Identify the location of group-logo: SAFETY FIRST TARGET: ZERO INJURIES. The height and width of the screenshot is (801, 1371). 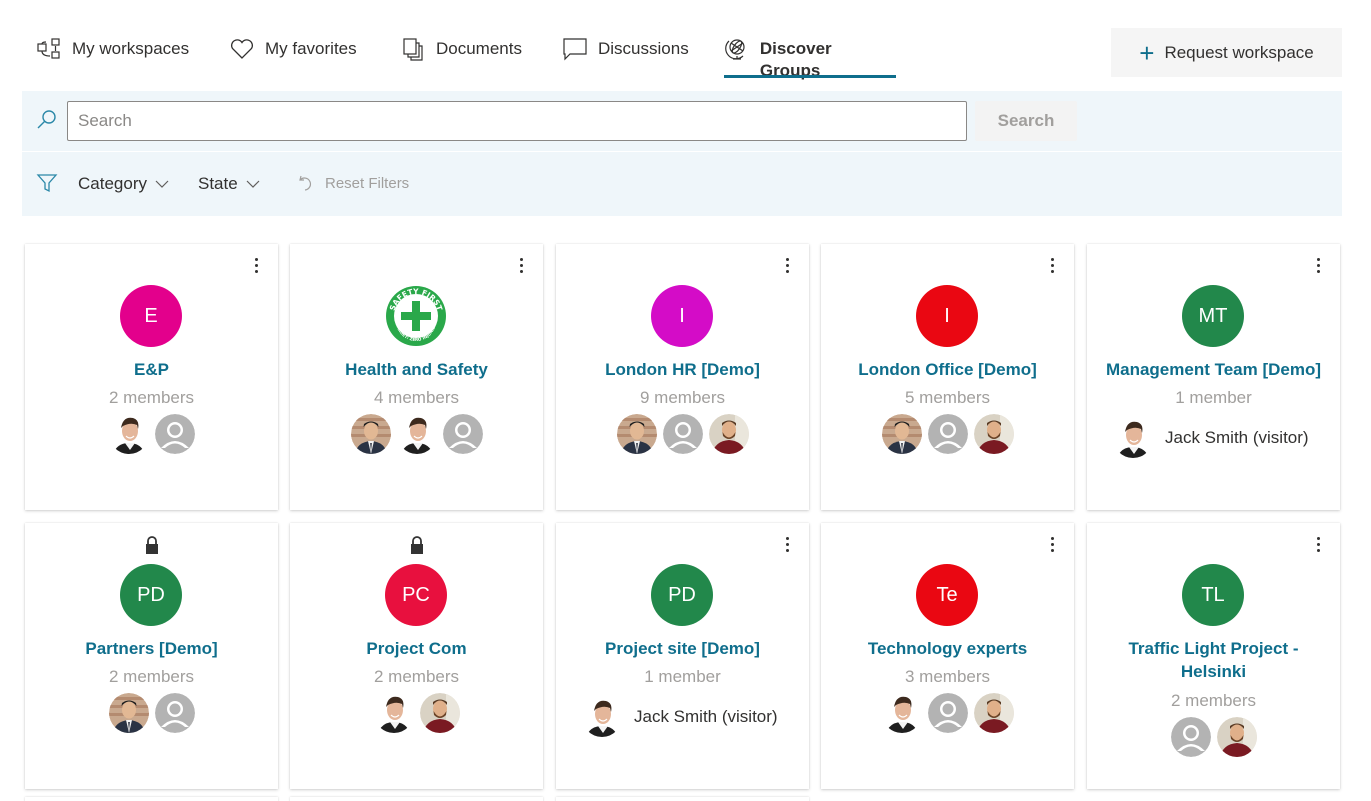
(416, 316).